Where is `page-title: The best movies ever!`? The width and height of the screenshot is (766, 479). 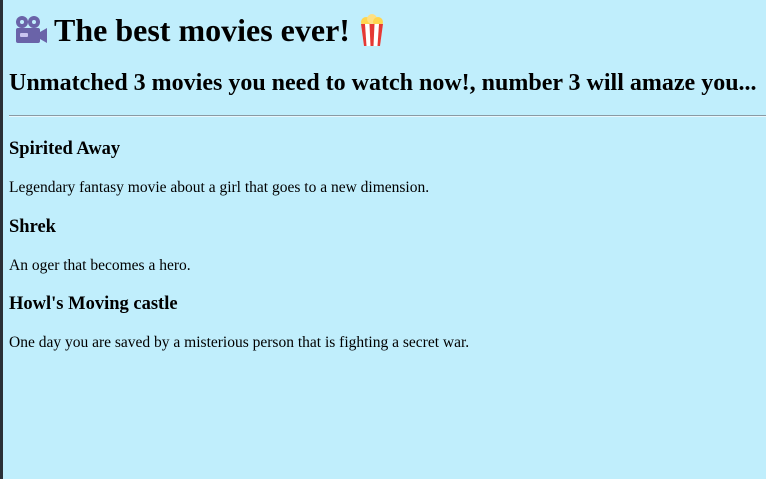 page-title: The best movies ever! is located at coordinates (199, 30).